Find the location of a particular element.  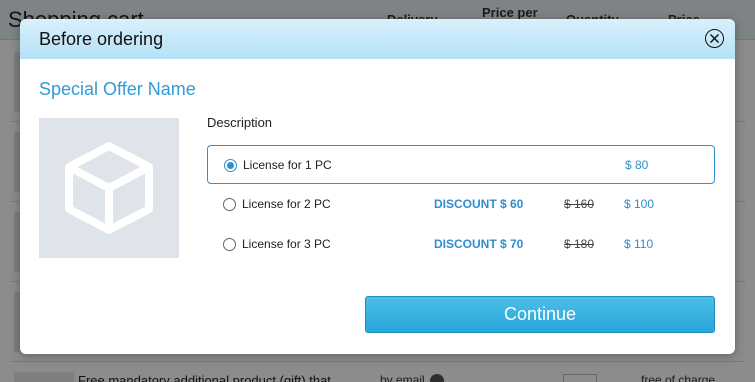

dialog-header: Before ordering is located at coordinates (377, 39).